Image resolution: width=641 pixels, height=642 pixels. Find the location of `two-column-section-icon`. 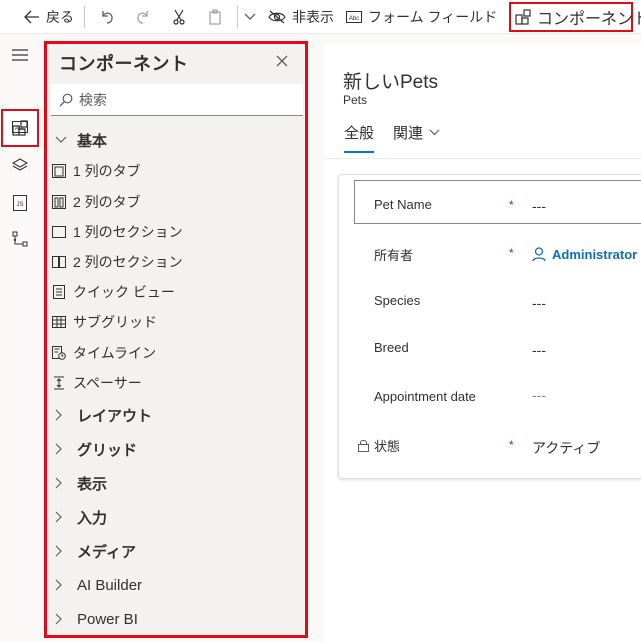

two-column-section-icon is located at coordinates (59, 262).